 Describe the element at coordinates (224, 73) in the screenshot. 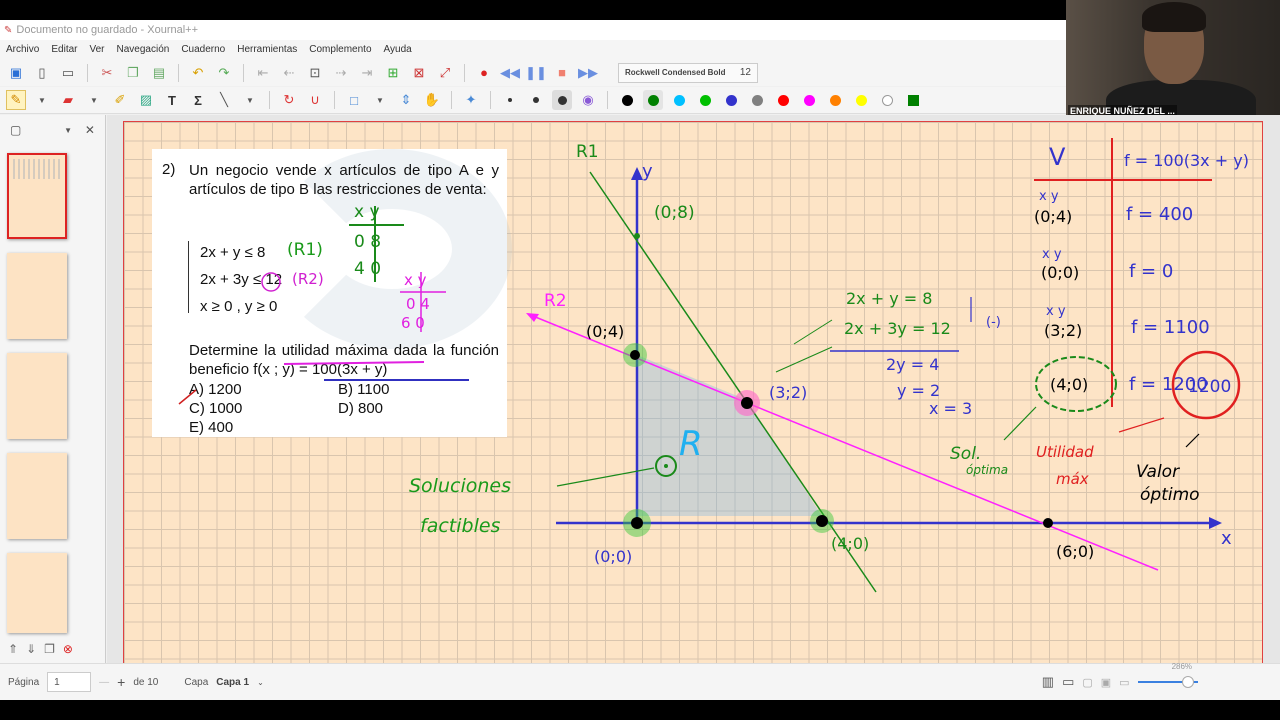

I see `redo-icon: ↷` at that location.